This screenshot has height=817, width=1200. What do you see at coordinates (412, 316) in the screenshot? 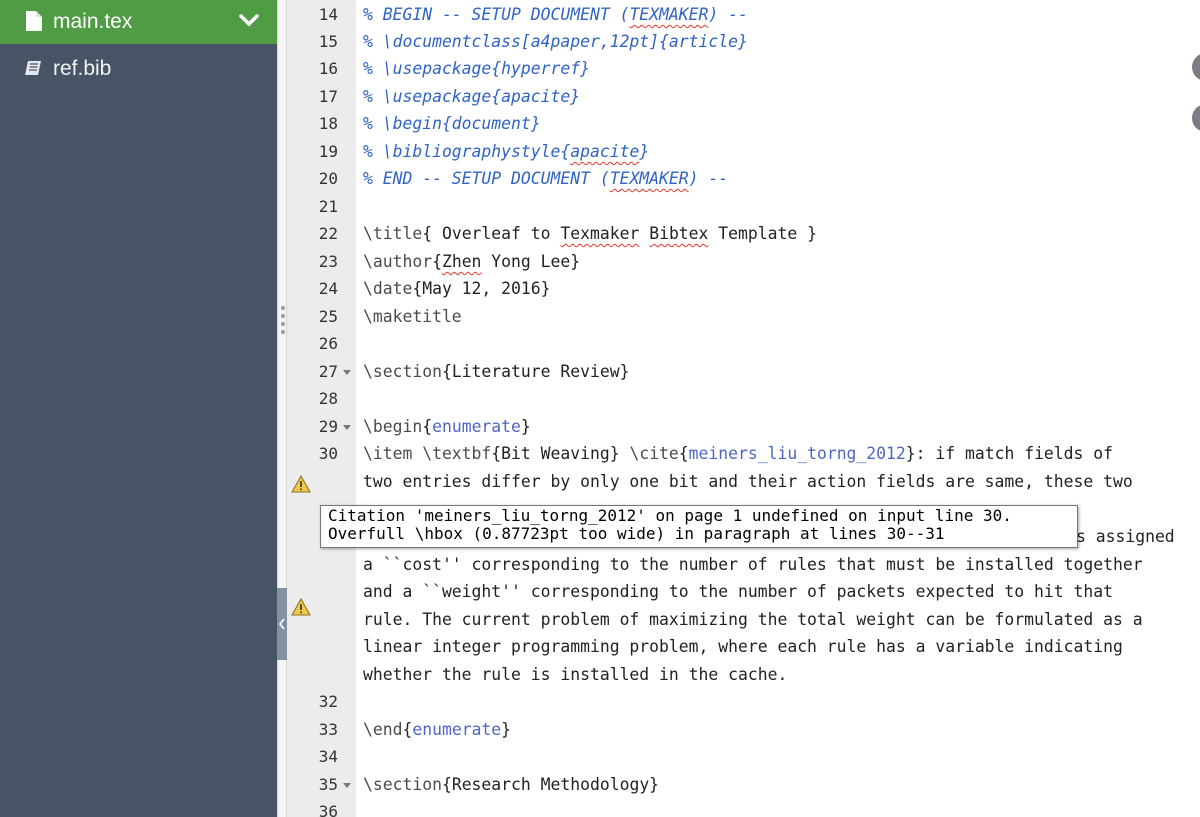
I see `code-line: \maketitle` at bounding box center [412, 316].